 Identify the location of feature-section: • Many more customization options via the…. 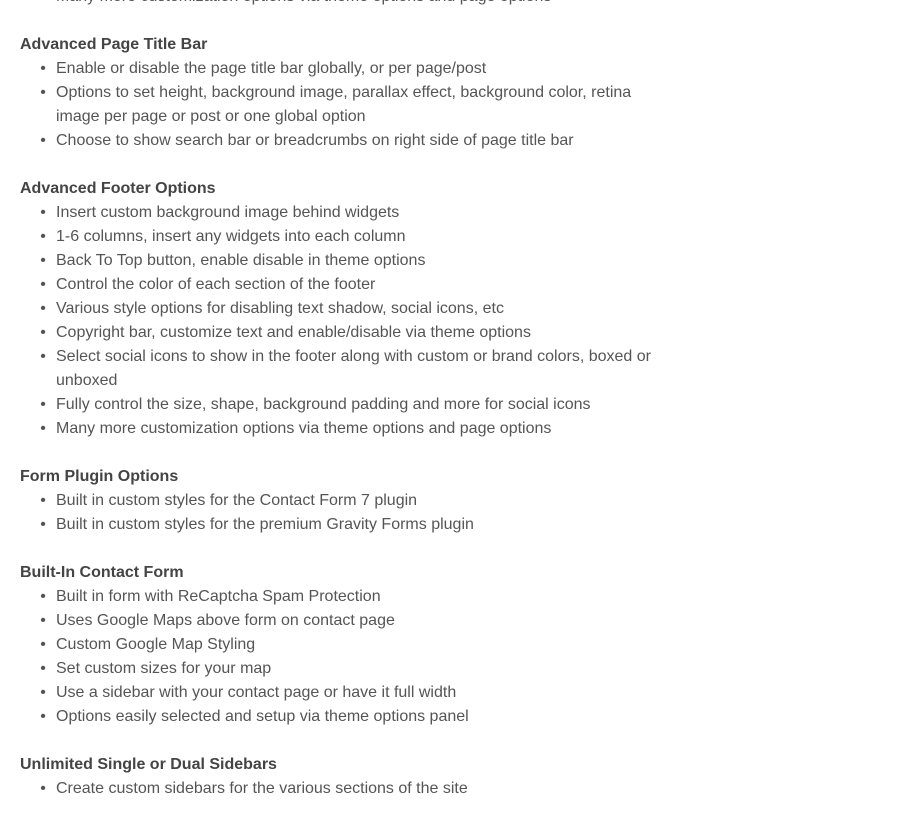
(340, 4).